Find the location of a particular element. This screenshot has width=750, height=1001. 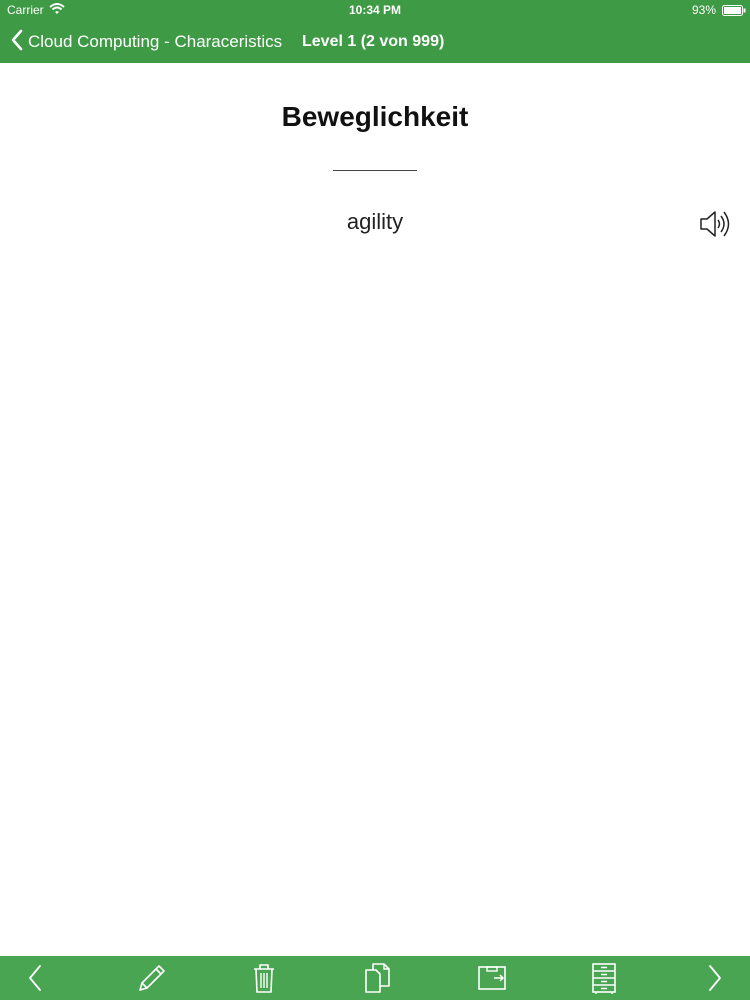

previous-card-button is located at coordinates (36, 978).